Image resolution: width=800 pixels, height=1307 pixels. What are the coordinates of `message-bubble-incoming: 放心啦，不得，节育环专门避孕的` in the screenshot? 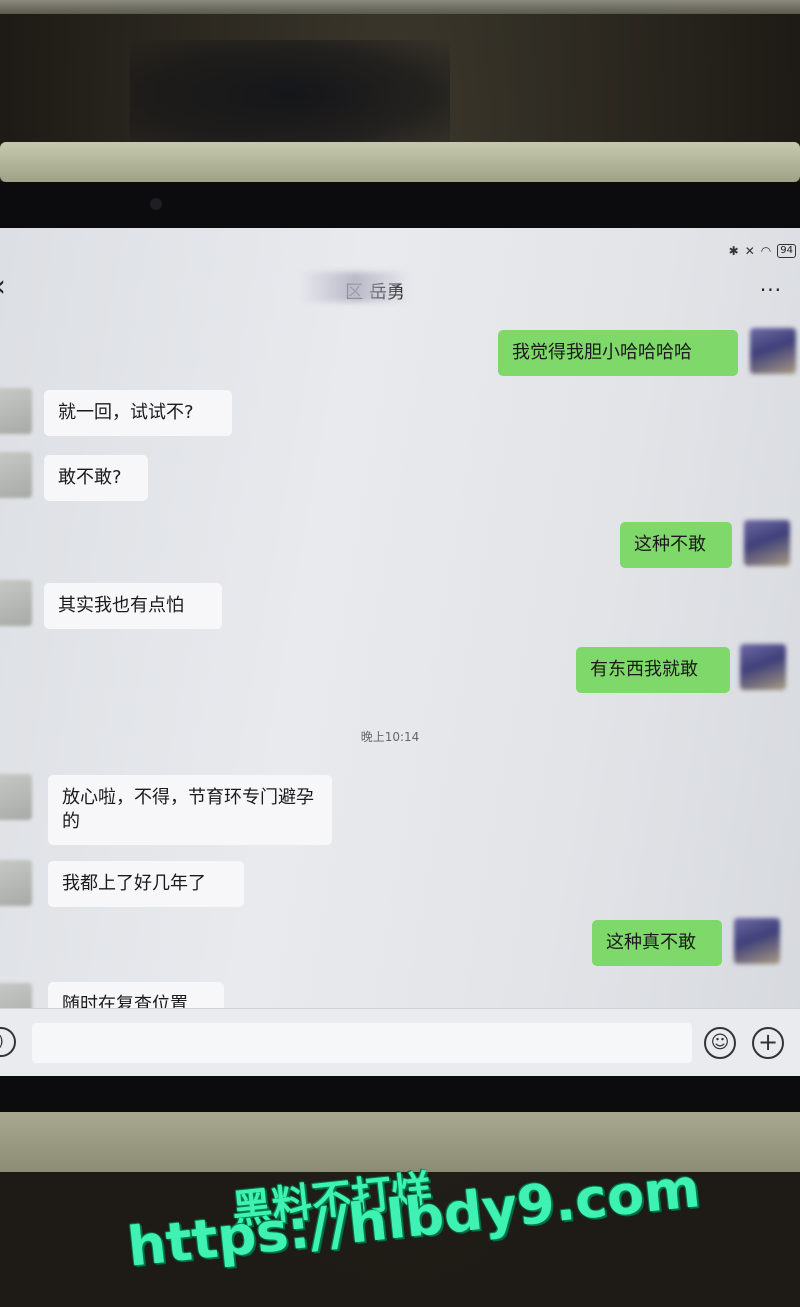 It's located at (190, 810).